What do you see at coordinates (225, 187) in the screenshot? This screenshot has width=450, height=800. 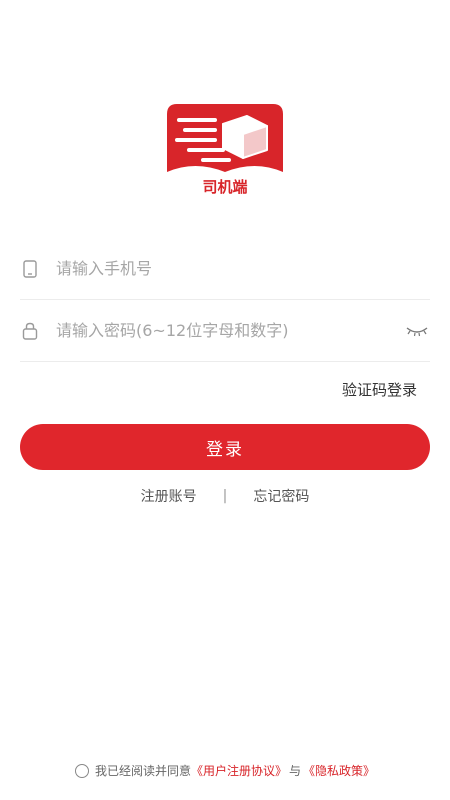 I see `logo-label: 司机端` at bounding box center [225, 187].